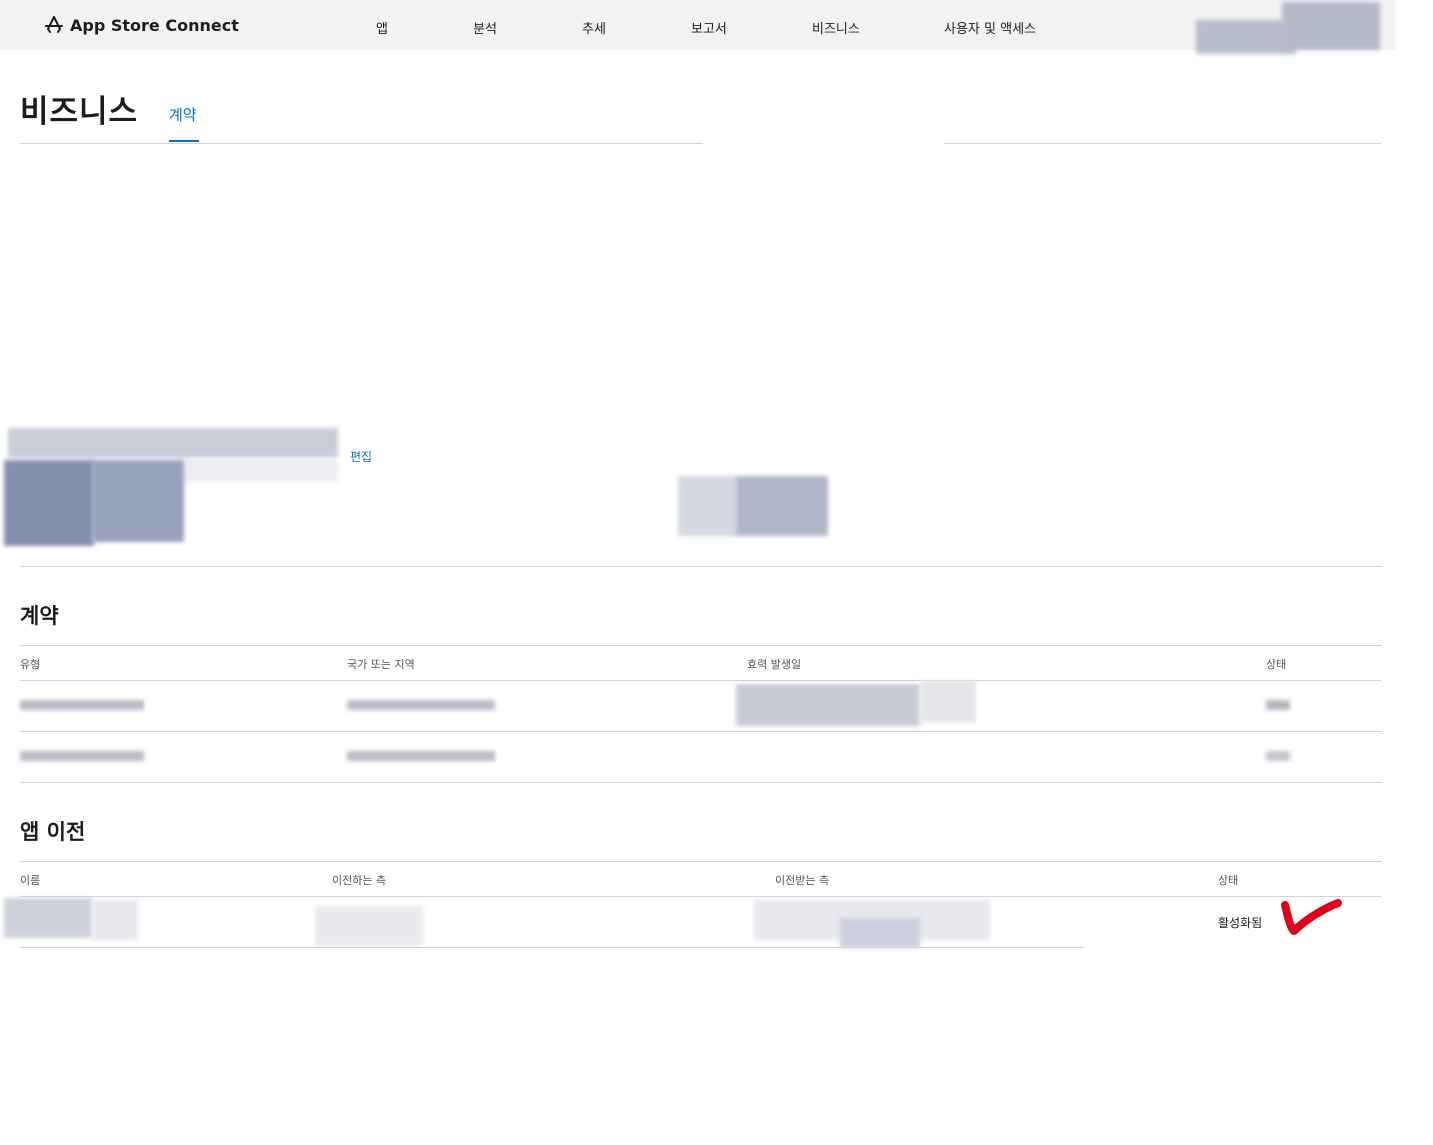  Describe the element at coordinates (990, 27) in the screenshot. I see `nav-users-and-access: 사용자 및 액세스` at that location.